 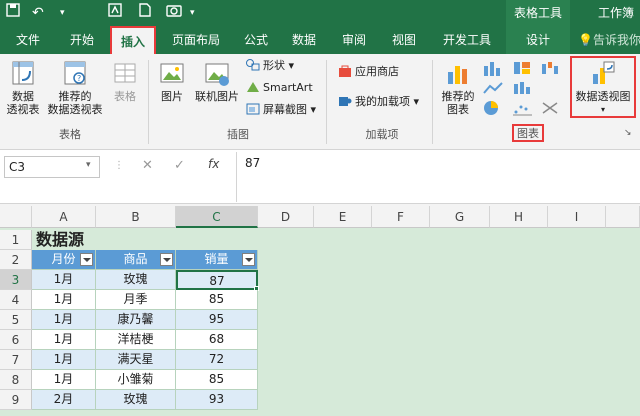 I want to click on tab-design: 设计, so click(x=538, y=40).